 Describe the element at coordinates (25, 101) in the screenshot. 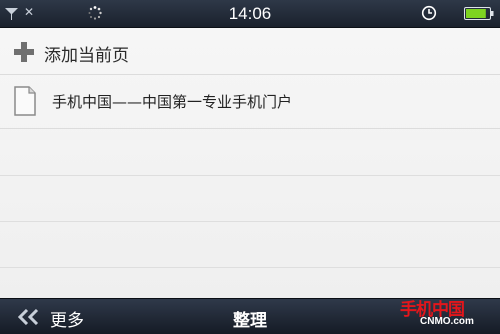

I see `document-icon` at that location.